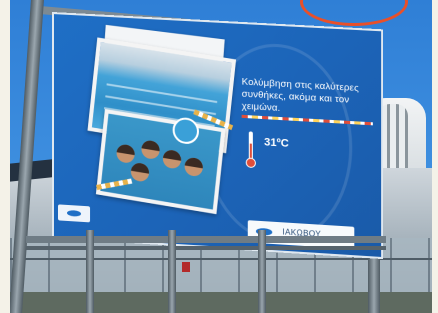 The height and width of the screenshot is (313, 438). What do you see at coordinates (161, 161) in the screenshot?
I see `kids-swimming-photo` at bounding box center [161, 161].